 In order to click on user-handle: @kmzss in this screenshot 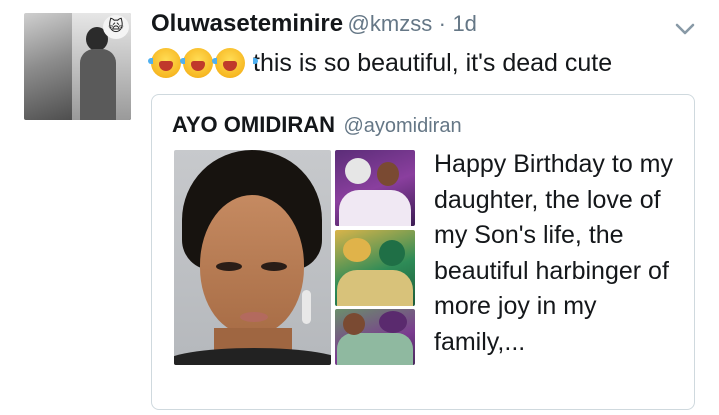, I will do `click(390, 23)`.